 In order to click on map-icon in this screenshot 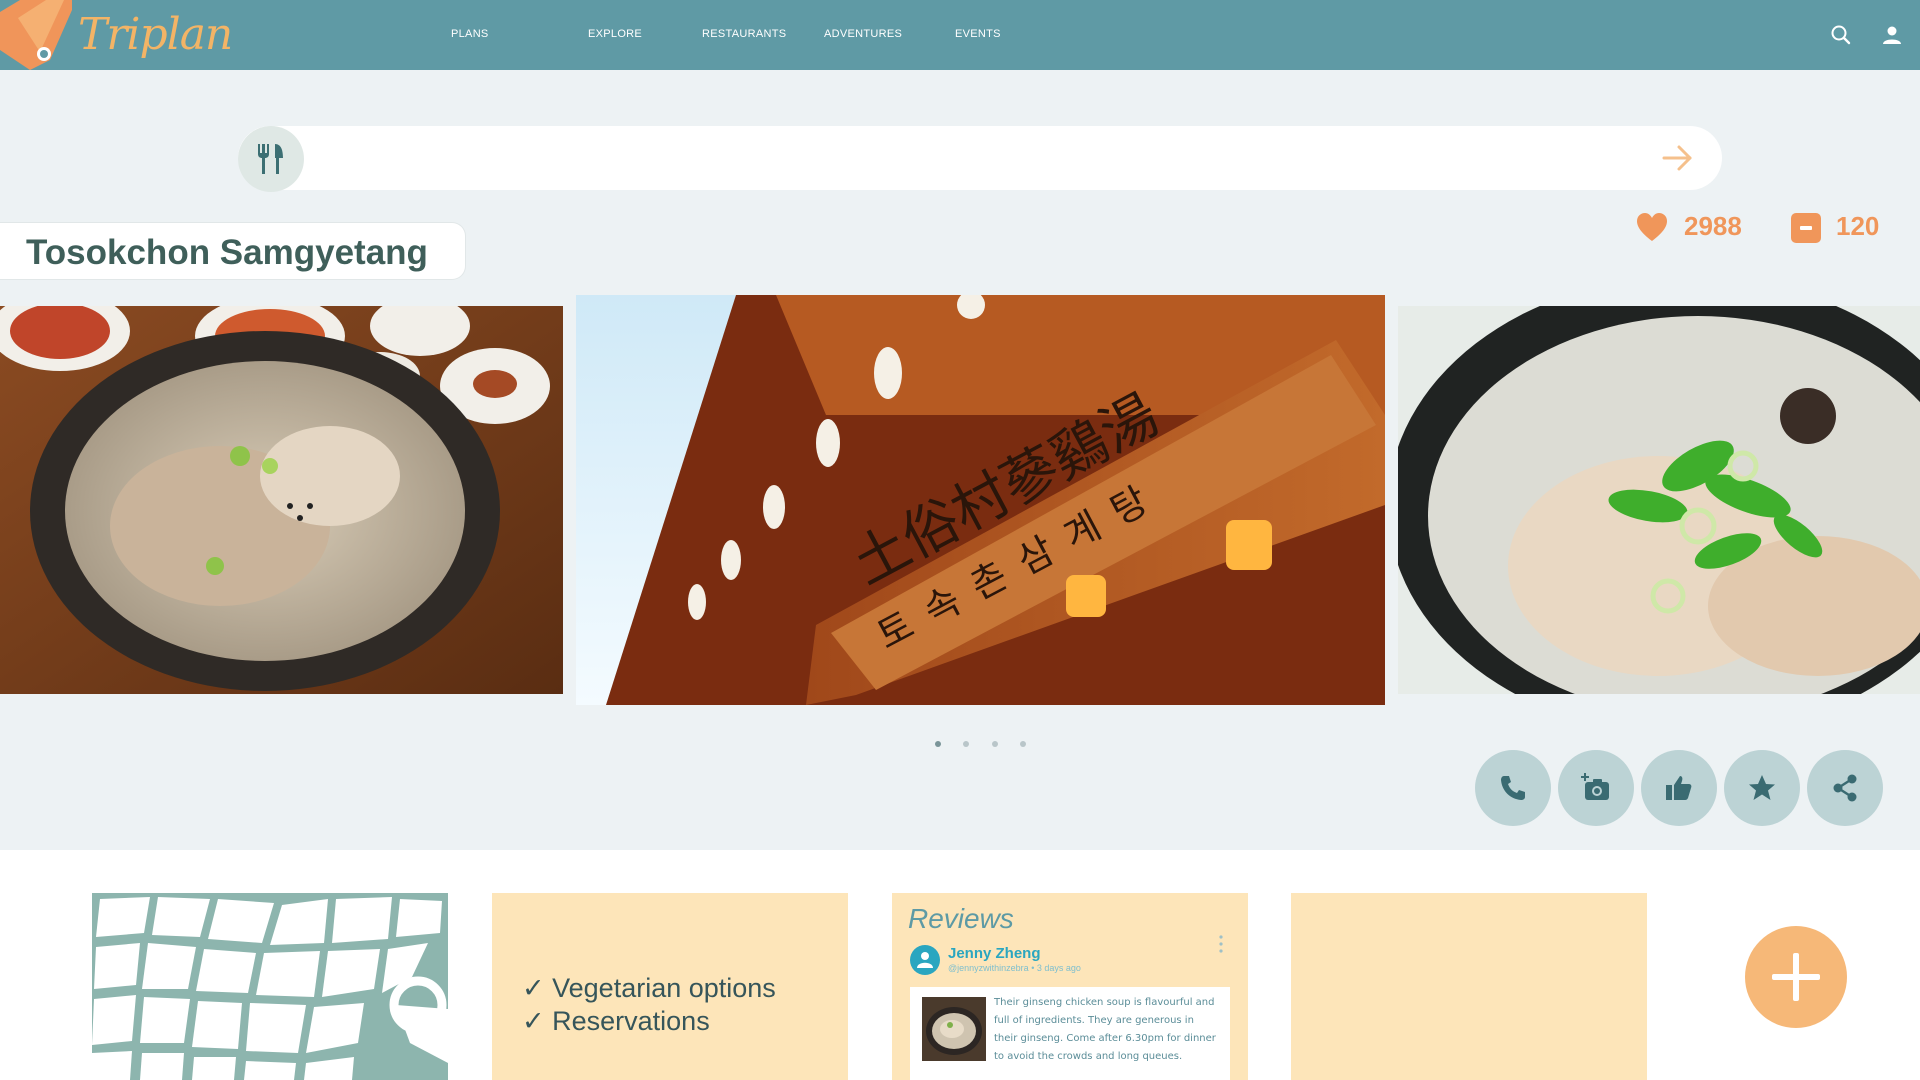, I will do `click(270, 988)`.